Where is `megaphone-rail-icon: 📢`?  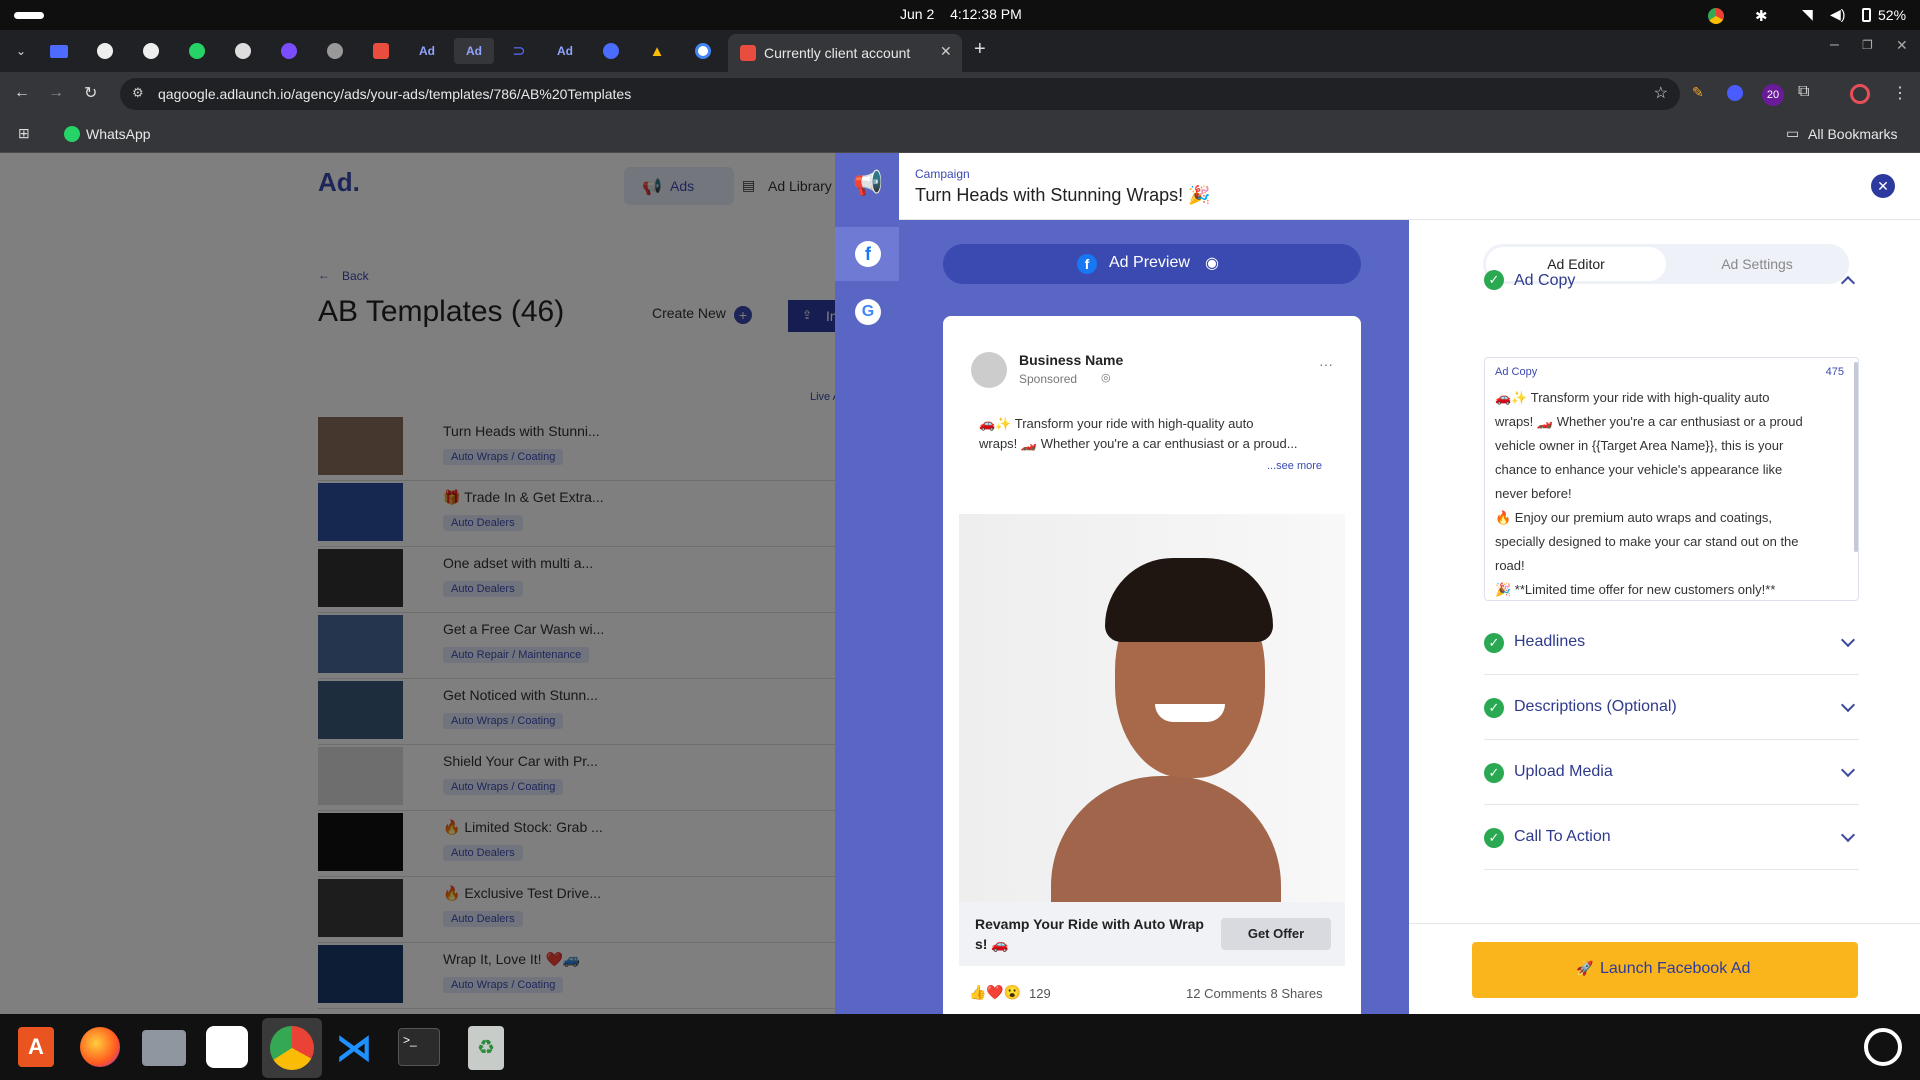
megaphone-rail-icon: 📢 is located at coordinates (868, 183).